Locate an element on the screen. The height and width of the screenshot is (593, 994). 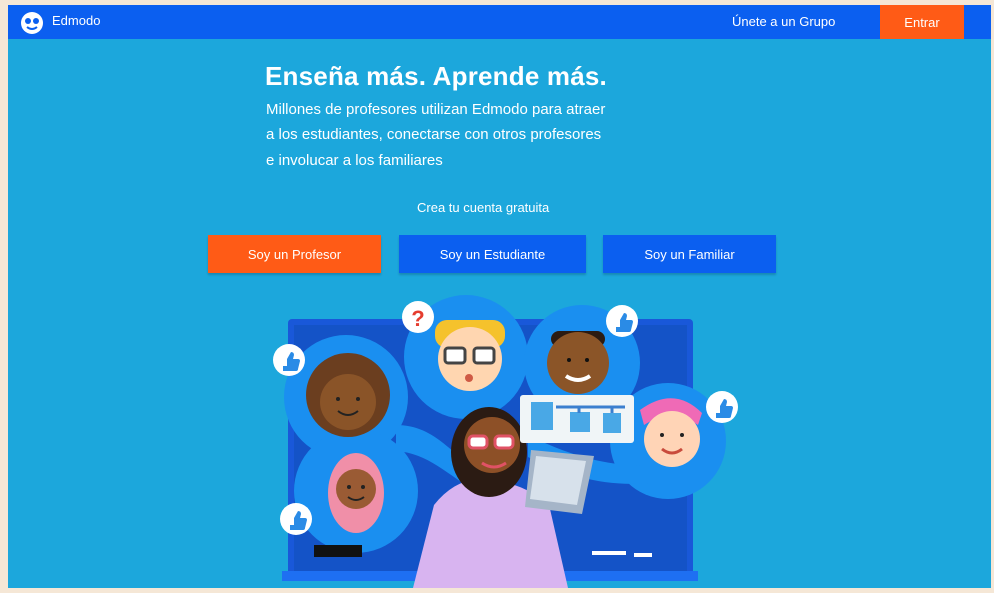
question-mark-icon: ? is located at coordinates (418, 317).